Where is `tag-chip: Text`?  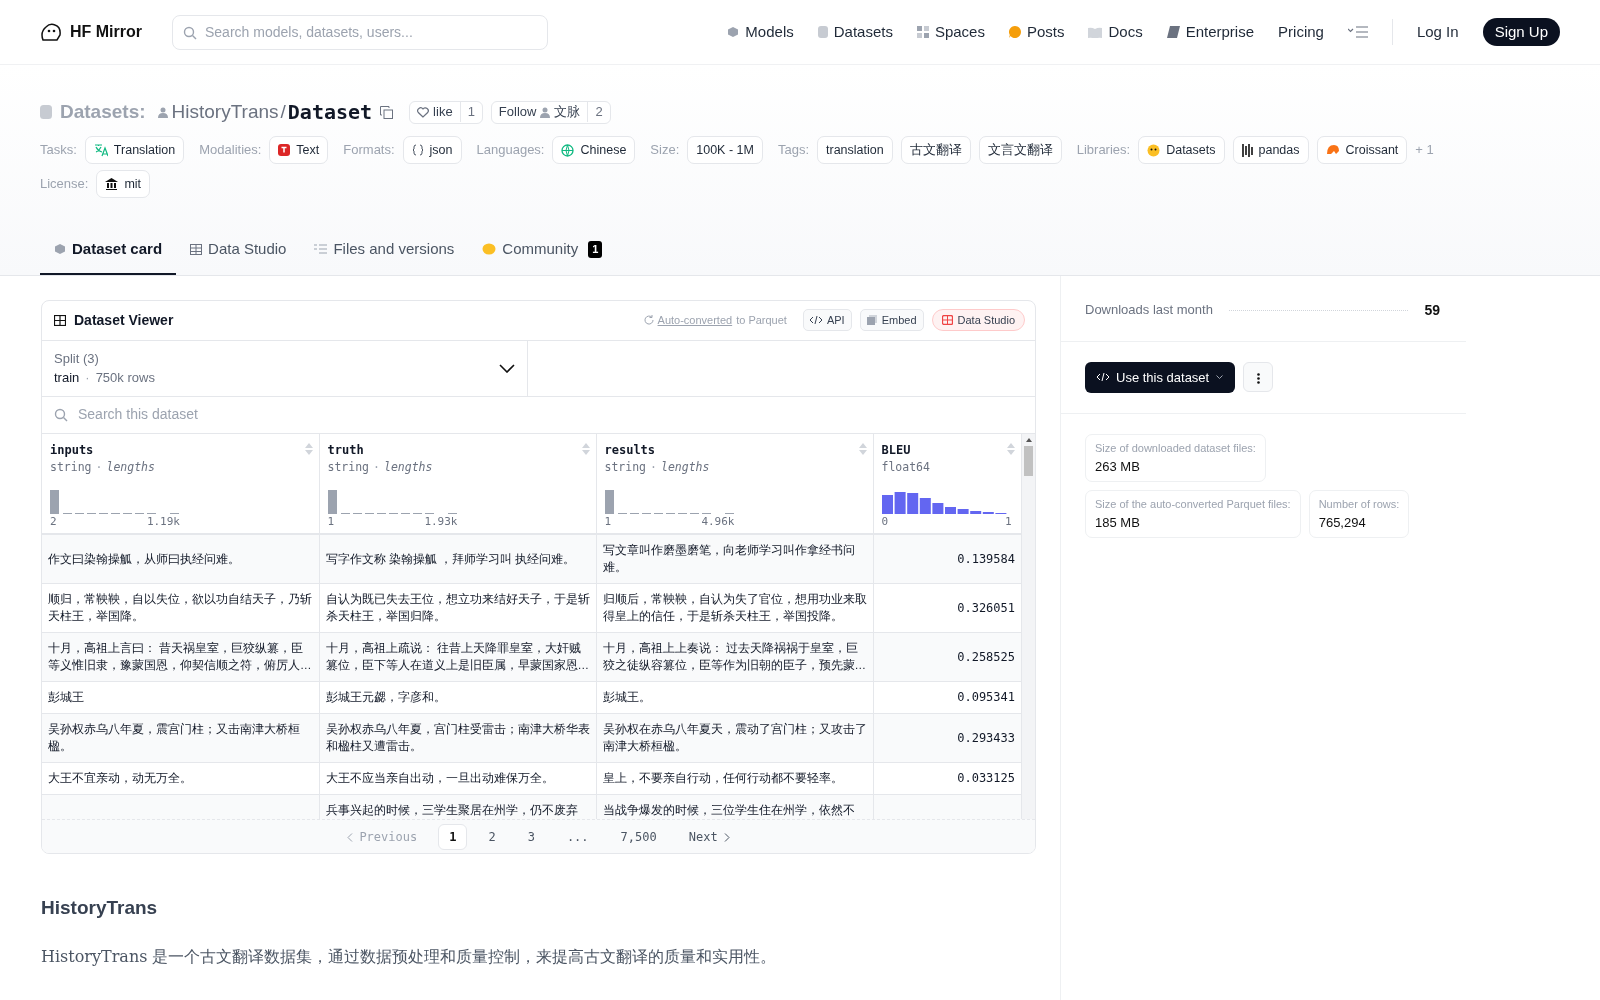
tag-chip: Text is located at coordinates (299, 150).